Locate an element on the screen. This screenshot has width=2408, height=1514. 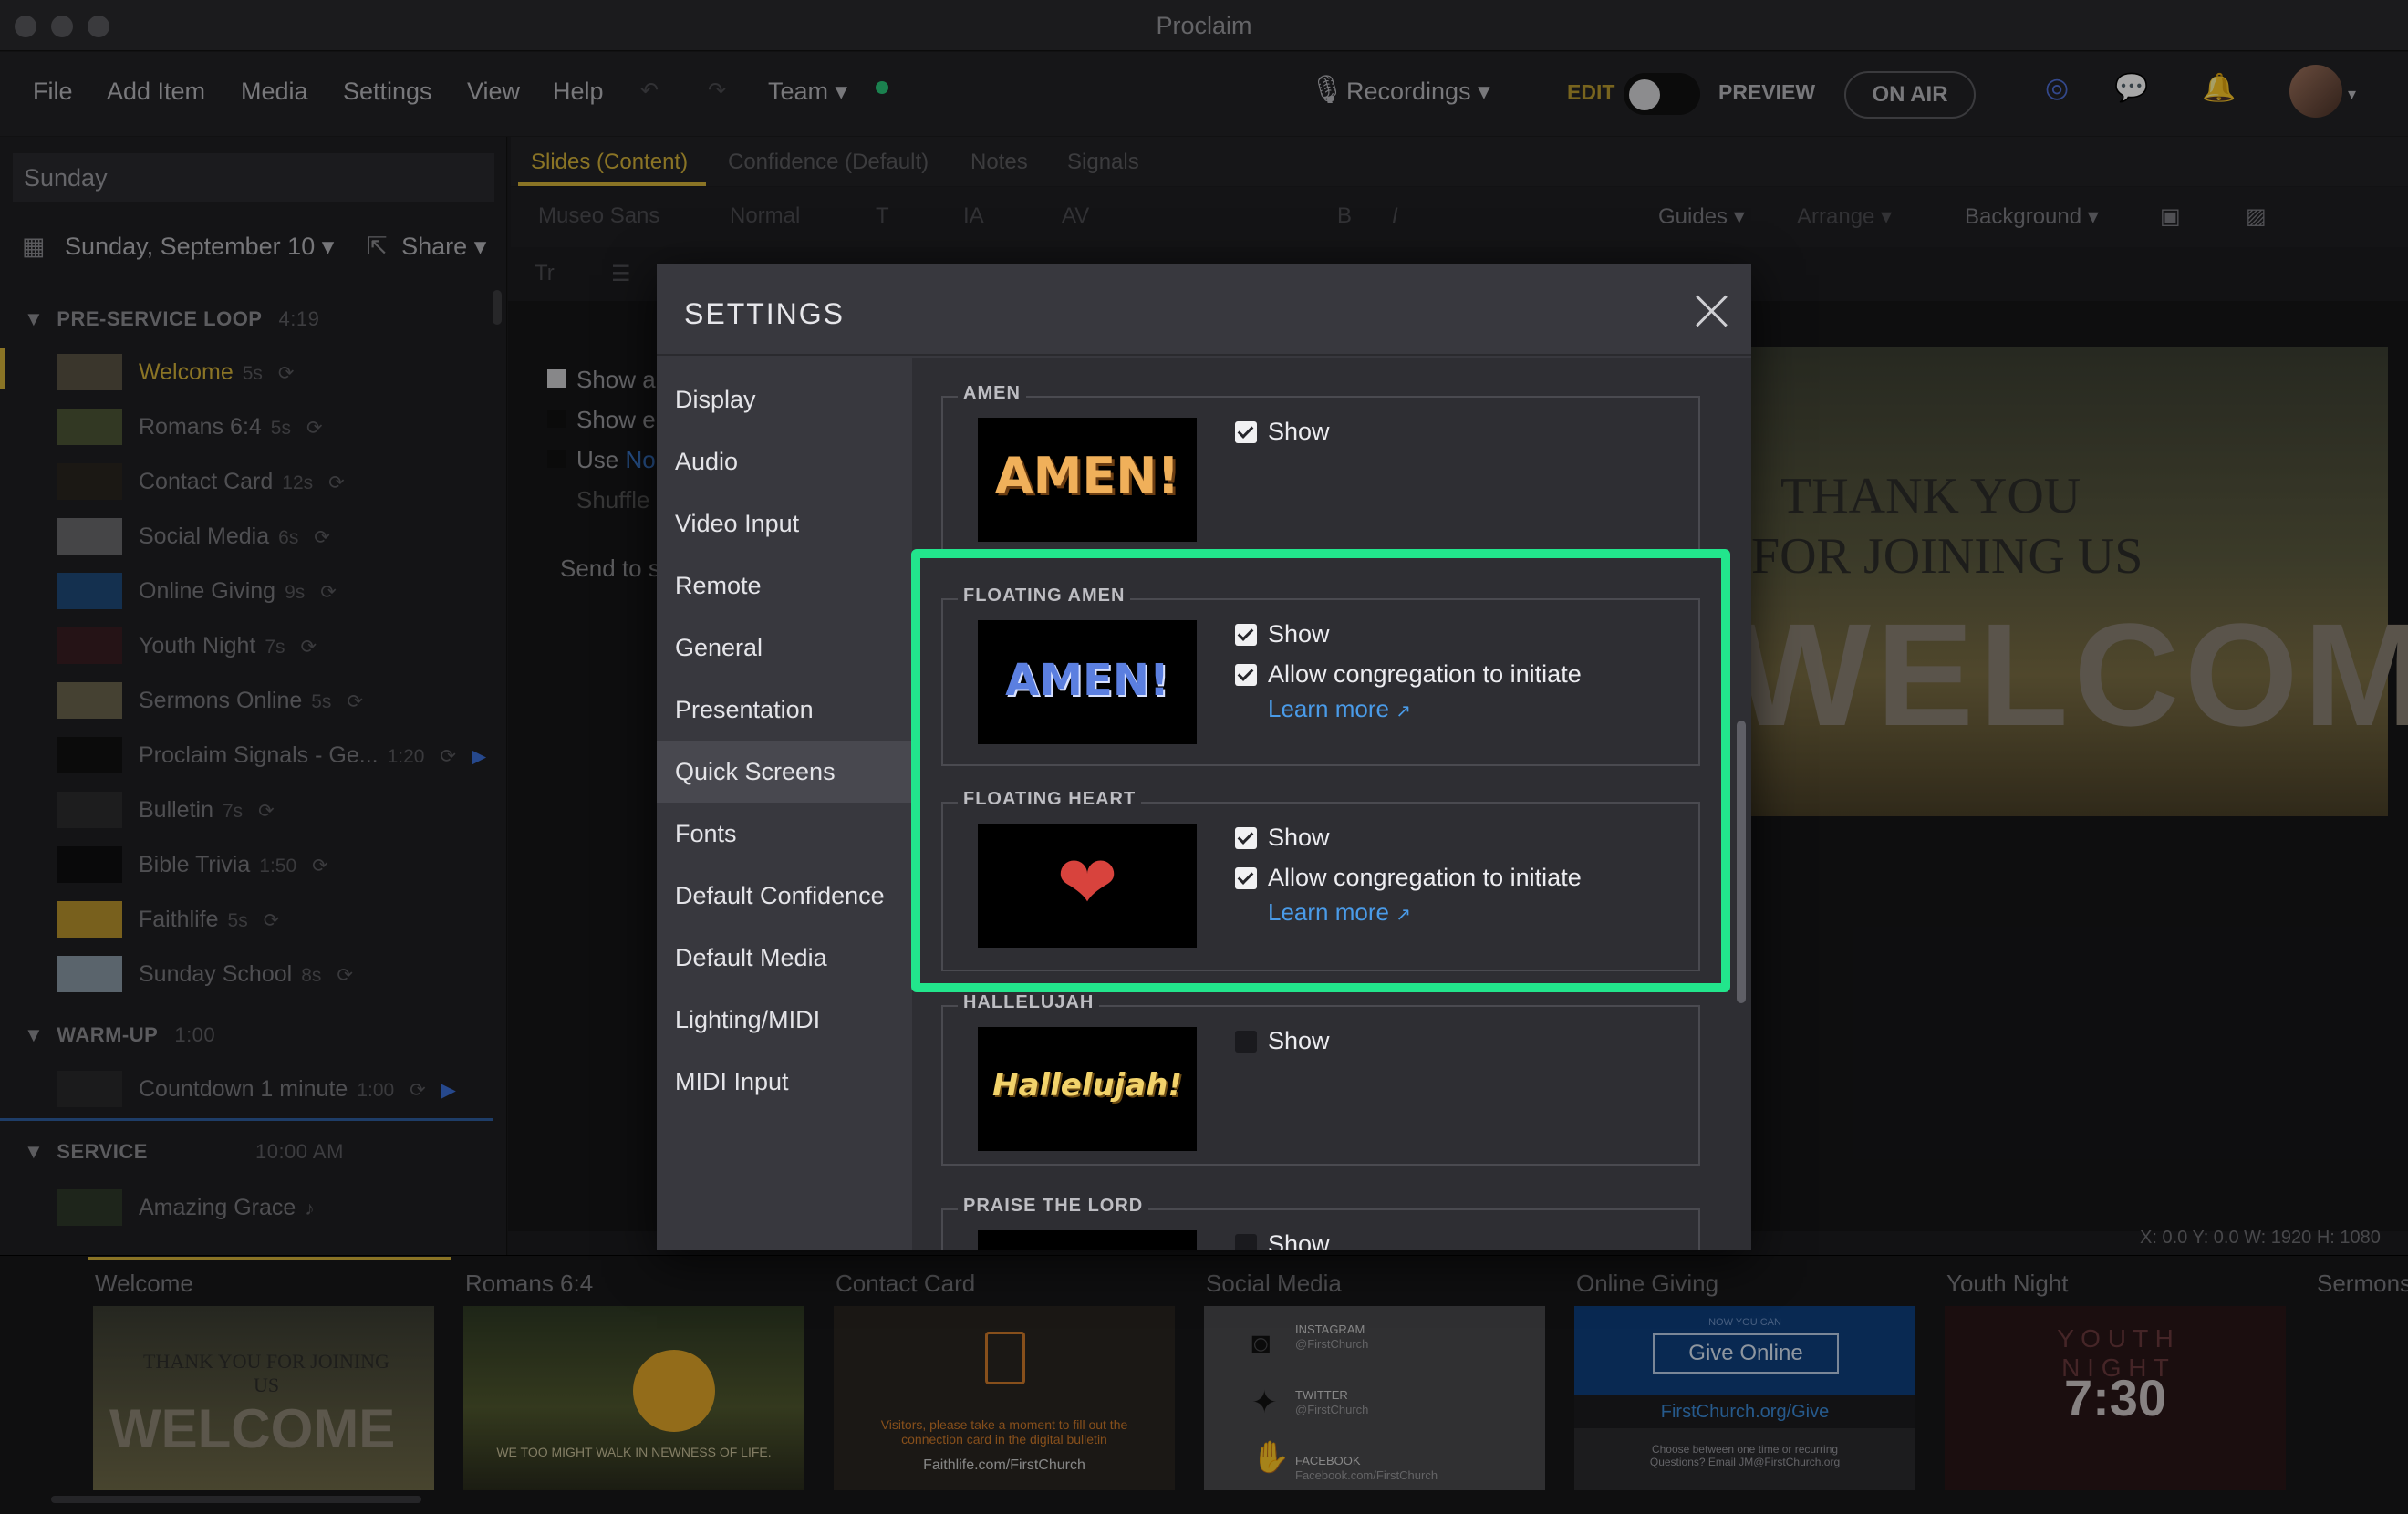
praise-show-checkbox is located at coordinates (1246, 1242).